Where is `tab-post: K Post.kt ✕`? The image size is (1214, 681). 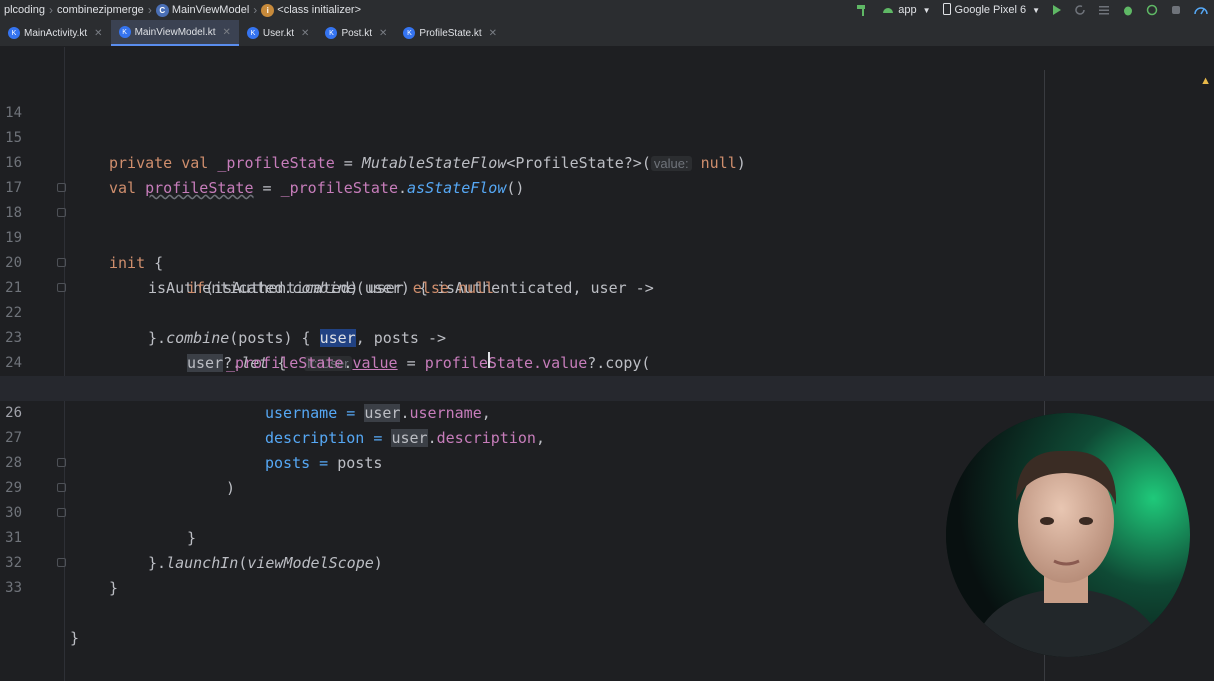
tab-post: K Post.kt ✕ is located at coordinates (356, 33).